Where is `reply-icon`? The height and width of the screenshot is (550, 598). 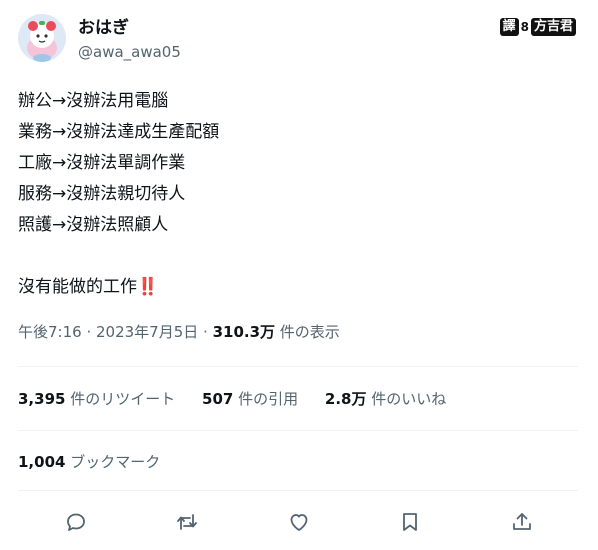
reply-icon is located at coordinates (76, 522).